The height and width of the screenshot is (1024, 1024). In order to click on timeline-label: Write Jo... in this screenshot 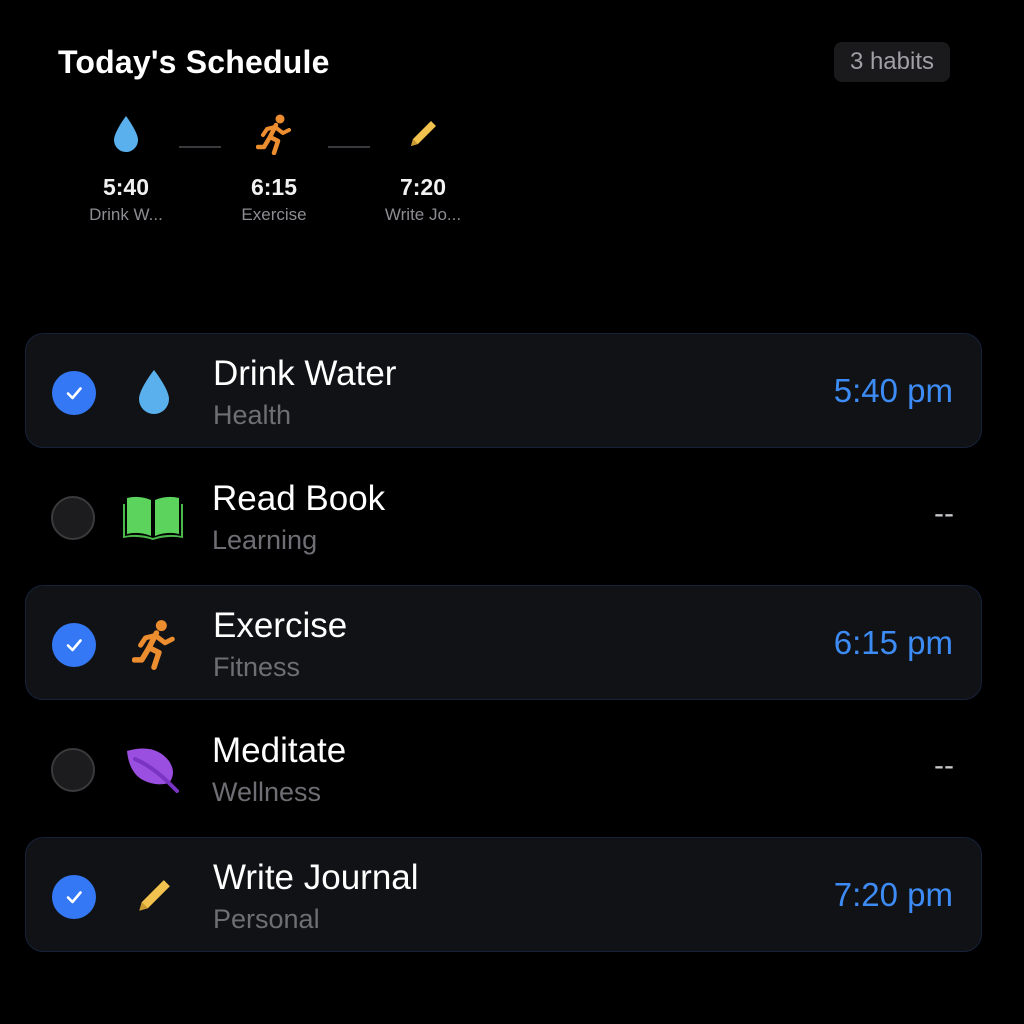, I will do `click(423, 214)`.